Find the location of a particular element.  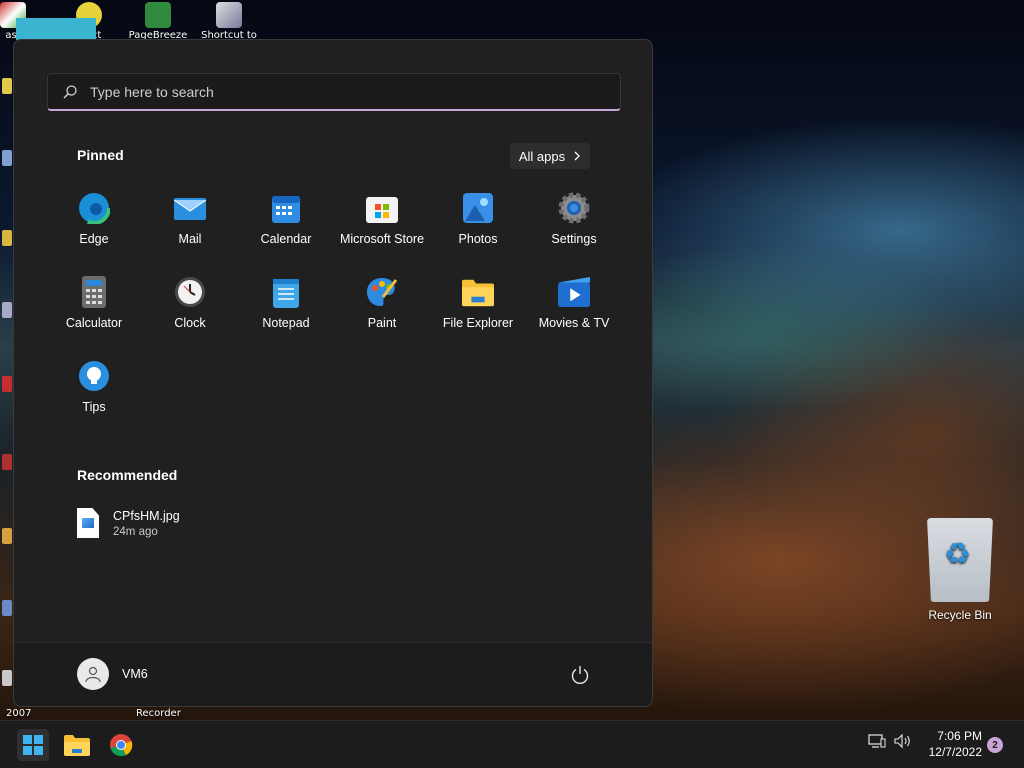

app-label: Calculator is located at coordinates (94, 323).